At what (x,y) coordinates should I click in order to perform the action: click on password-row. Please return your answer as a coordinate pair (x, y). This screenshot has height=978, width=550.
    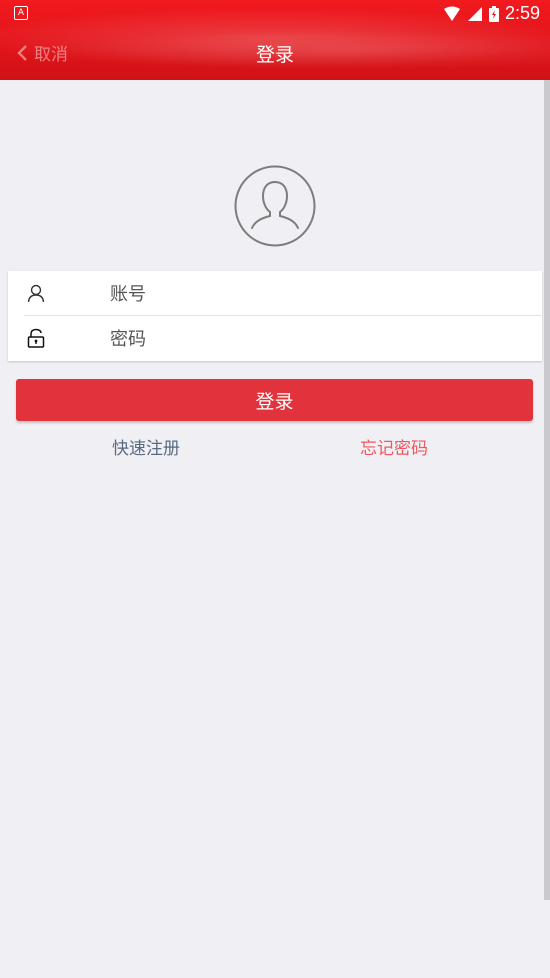
    Looking at the image, I should click on (275, 338).